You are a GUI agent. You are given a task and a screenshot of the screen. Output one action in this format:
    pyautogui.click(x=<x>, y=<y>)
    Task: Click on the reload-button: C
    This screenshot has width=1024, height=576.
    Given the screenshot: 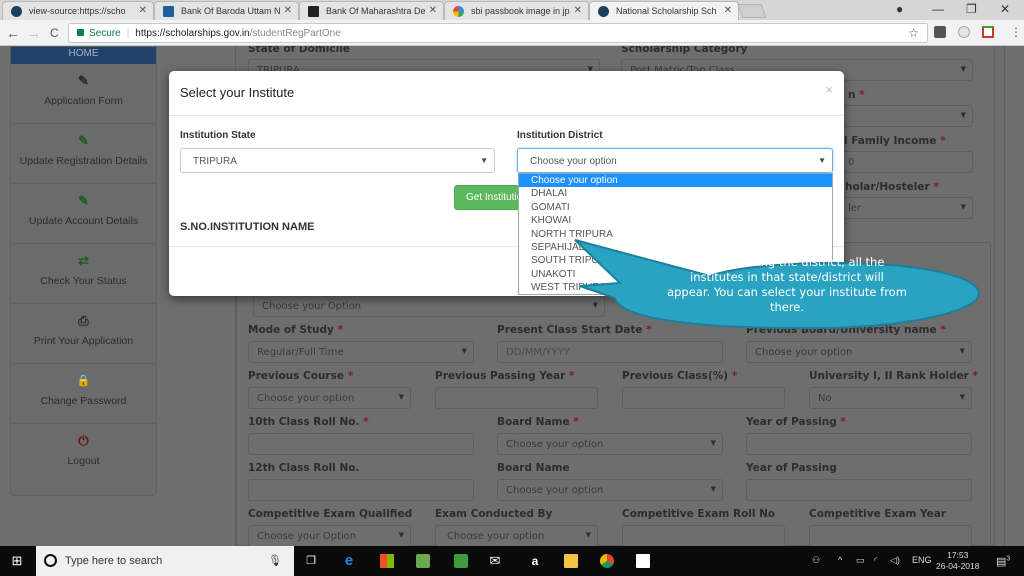 What is the action you would take?
    pyautogui.click(x=54, y=33)
    